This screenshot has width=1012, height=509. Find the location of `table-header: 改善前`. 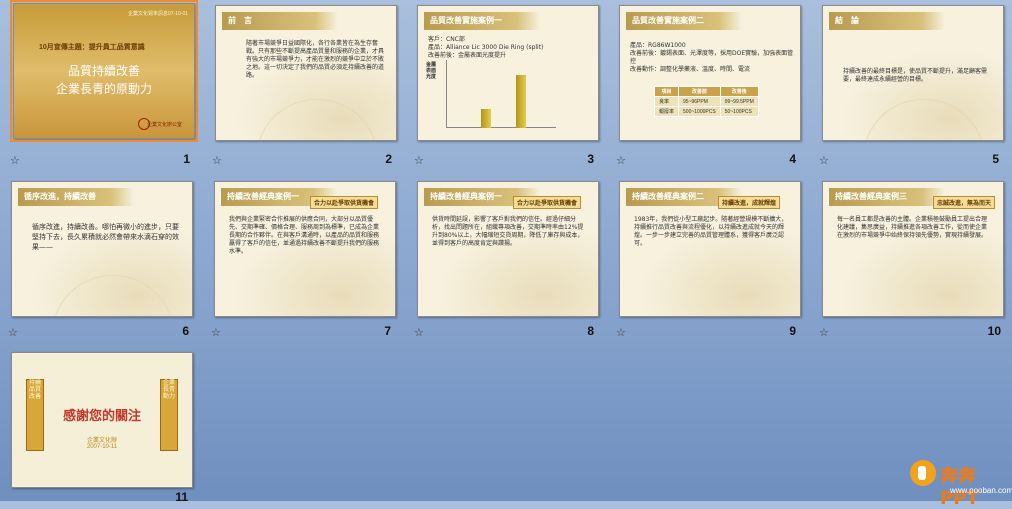

table-header: 改善前 is located at coordinates (699, 91).